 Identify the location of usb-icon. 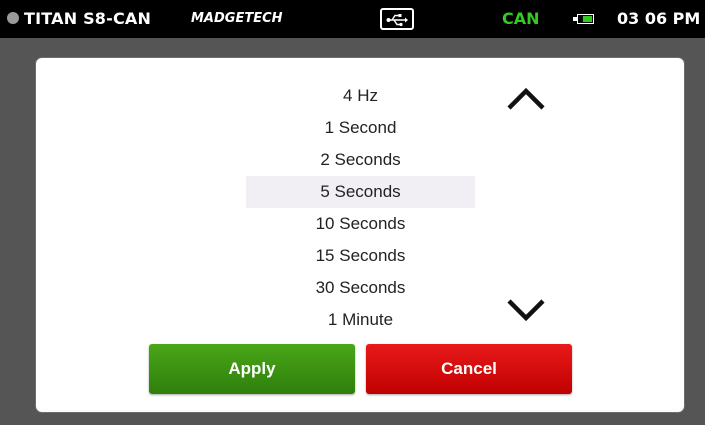
(397, 19).